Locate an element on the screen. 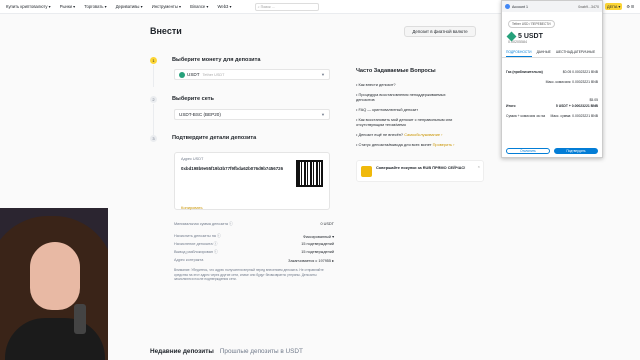  usdt-icon is located at coordinates (182, 74).